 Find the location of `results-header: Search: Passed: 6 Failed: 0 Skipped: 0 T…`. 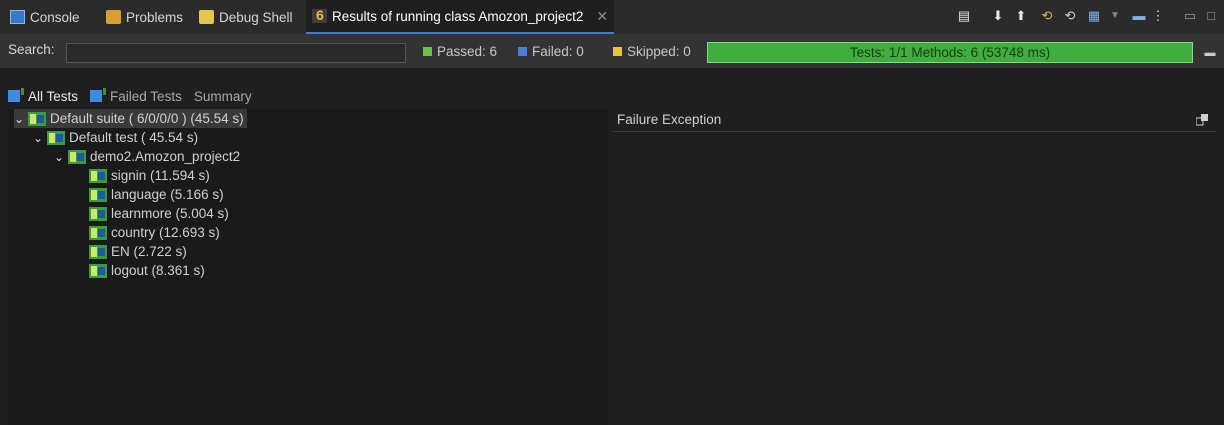

results-header: Search: Passed: 6 Failed: 0 Skipped: 0 T… is located at coordinates (612, 51).